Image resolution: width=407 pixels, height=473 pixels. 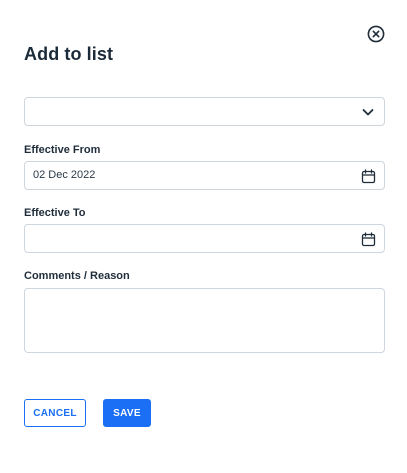 What do you see at coordinates (127, 413) in the screenshot?
I see `save-button: SAVE` at bounding box center [127, 413].